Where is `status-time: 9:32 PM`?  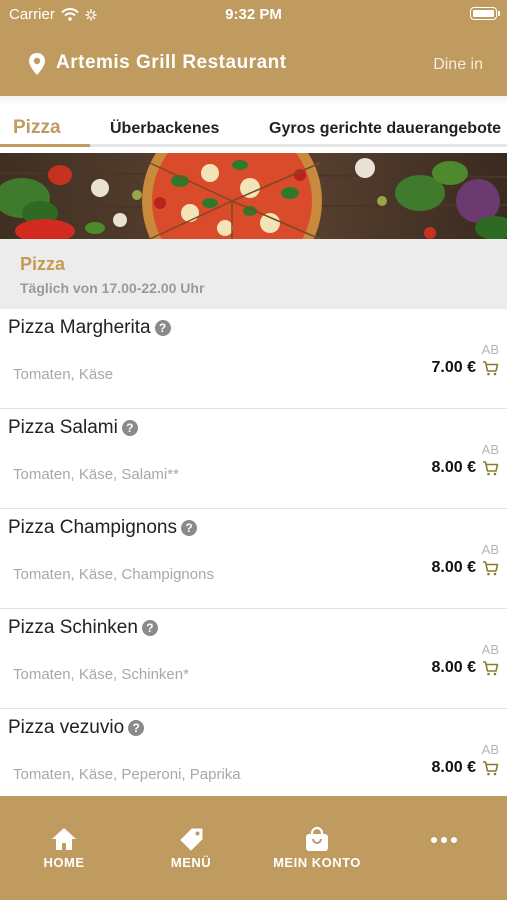
status-time: 9:32 PM is located at coordinates (253, 14).